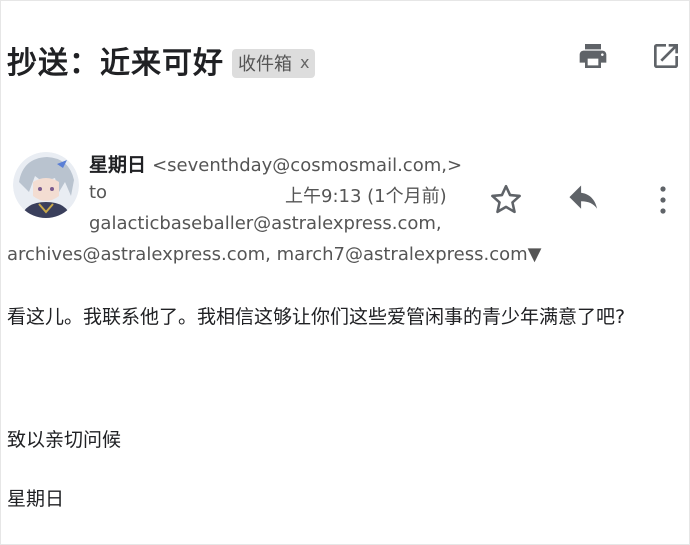  What do you see at coordinates (117, 165) in the screenshot?
I see `sender-name: 星期日` at bounding box center [117, 165].